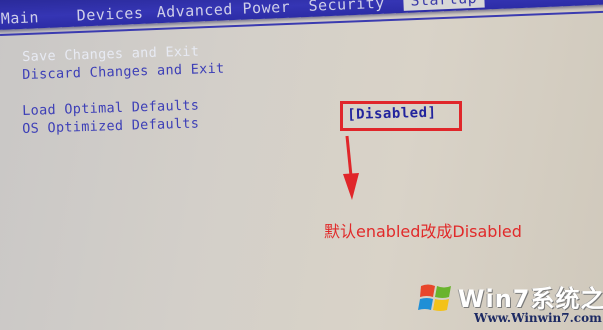  Describe the element at coordinates (19, 18) in the screenshot. I see `tab-main: Main` at that location.